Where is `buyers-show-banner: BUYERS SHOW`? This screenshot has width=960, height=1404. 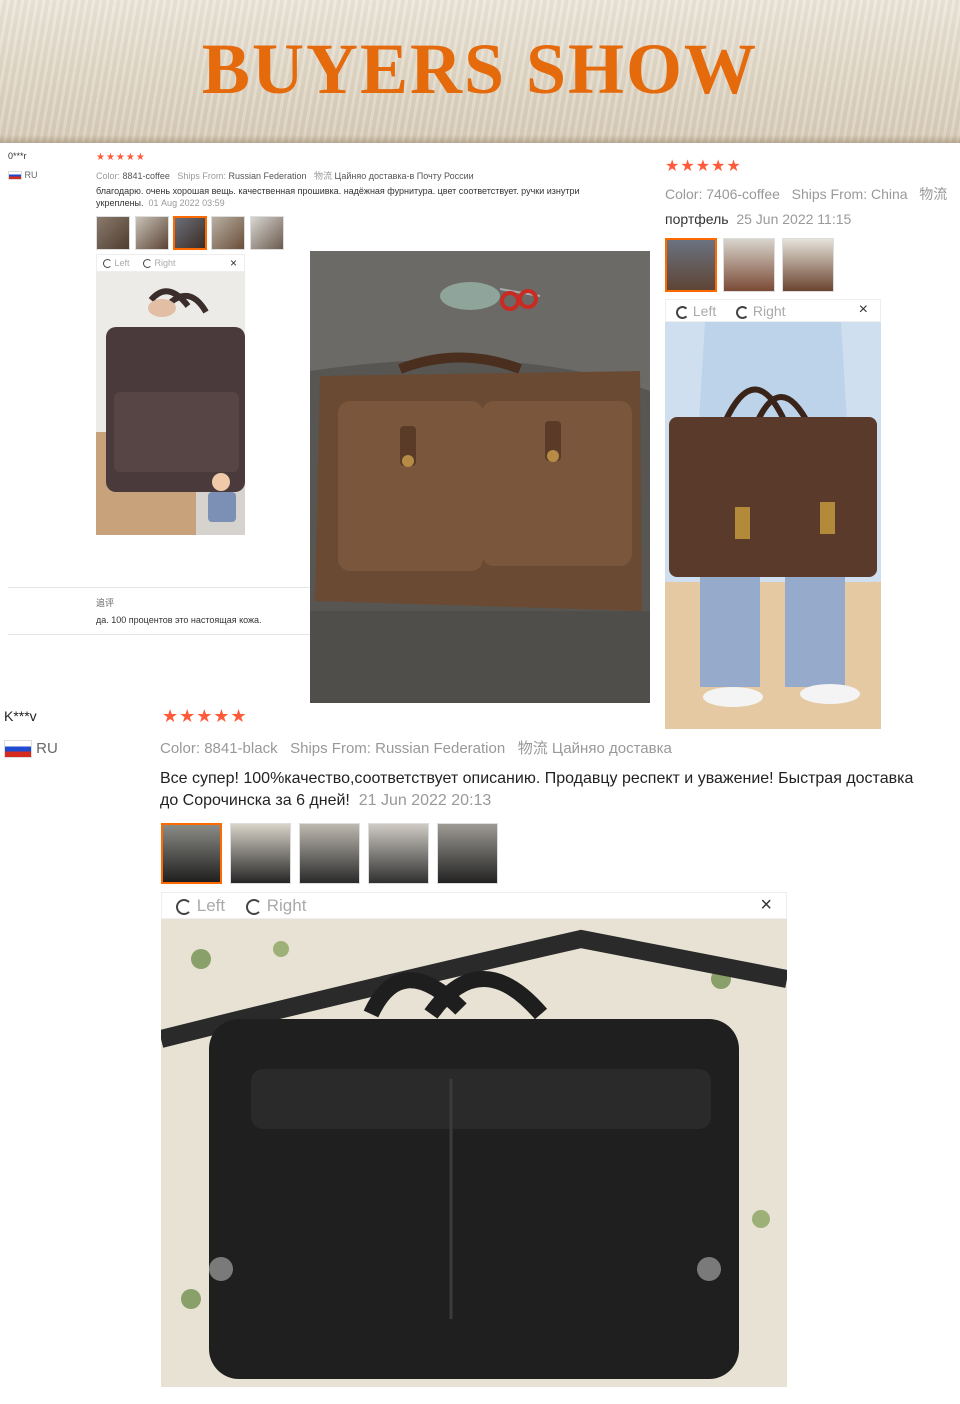
buyers-show-banner: BUYERS SHOW is located at coordinates (480, 71).